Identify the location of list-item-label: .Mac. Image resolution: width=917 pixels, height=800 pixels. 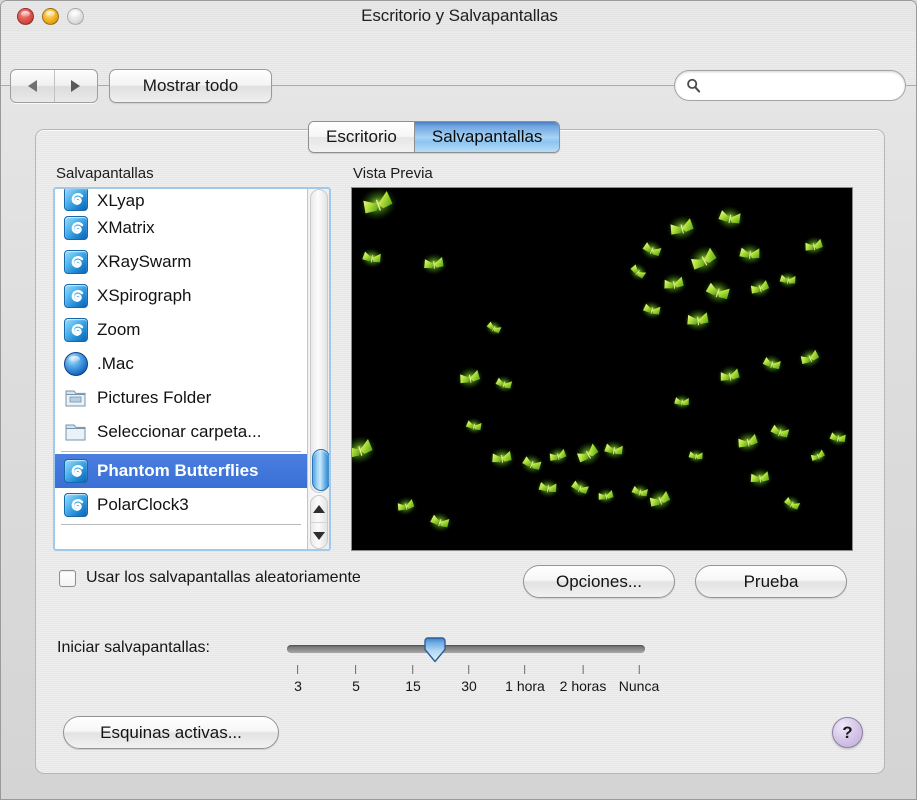
(115, 363).